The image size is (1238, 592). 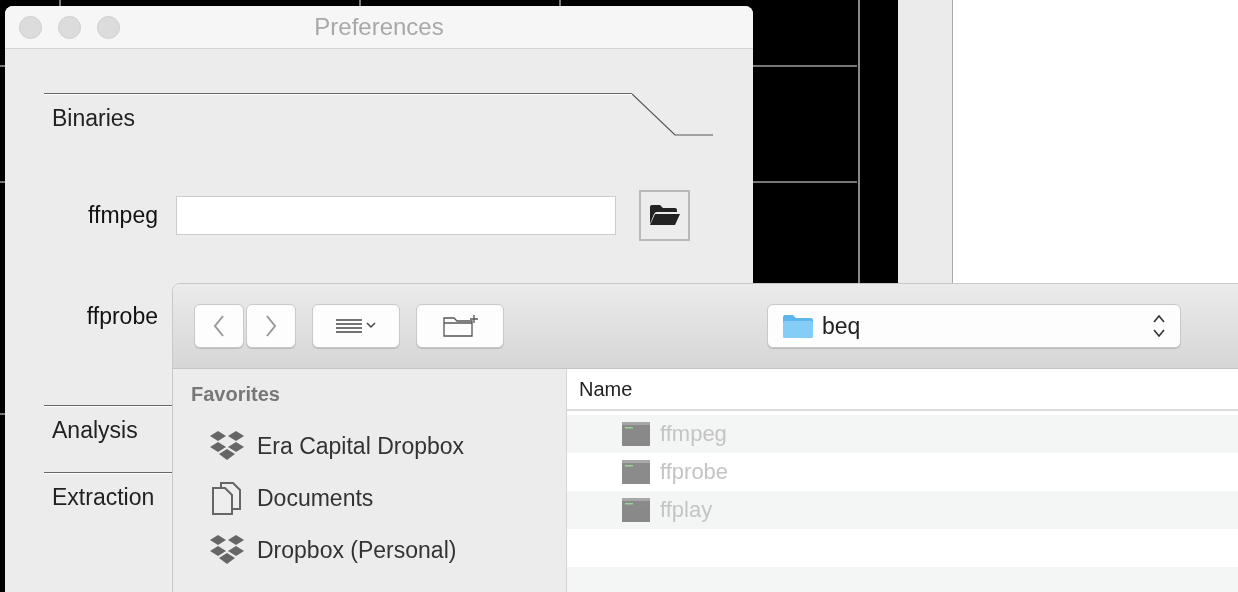 What do you see at coordinates (387, 550) in the screenshot?
I see `sidebar-item: Dropbox (Personal)` at bounding box center [387, 550].